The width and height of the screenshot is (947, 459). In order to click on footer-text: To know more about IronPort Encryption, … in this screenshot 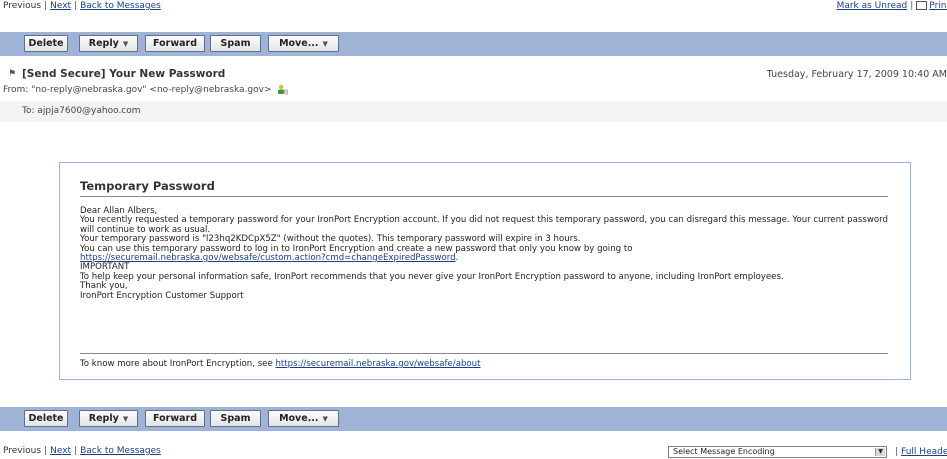, I will do `click(176, 364)`.